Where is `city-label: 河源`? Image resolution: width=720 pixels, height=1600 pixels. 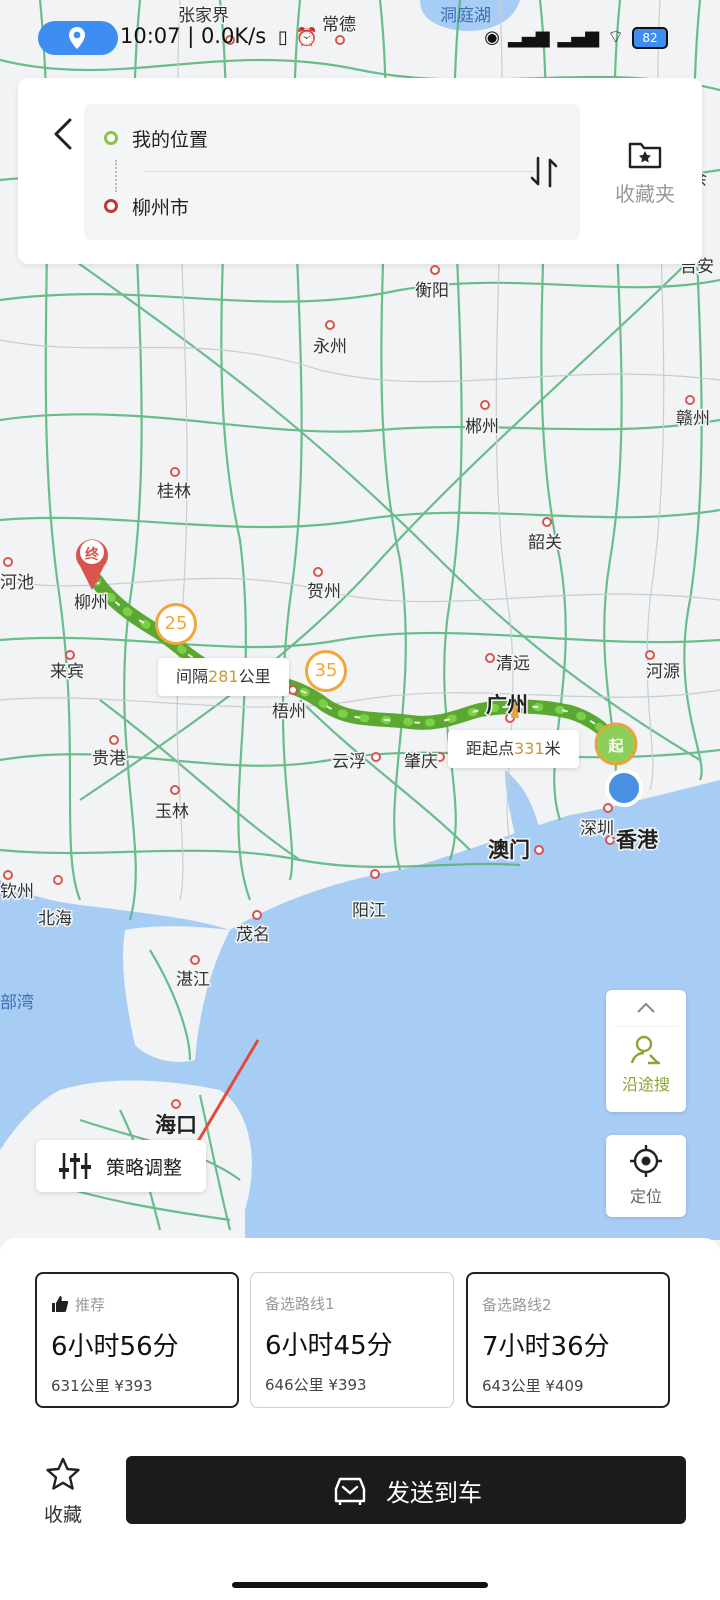
city-label: 河源 is located at coordinates (663, 672).